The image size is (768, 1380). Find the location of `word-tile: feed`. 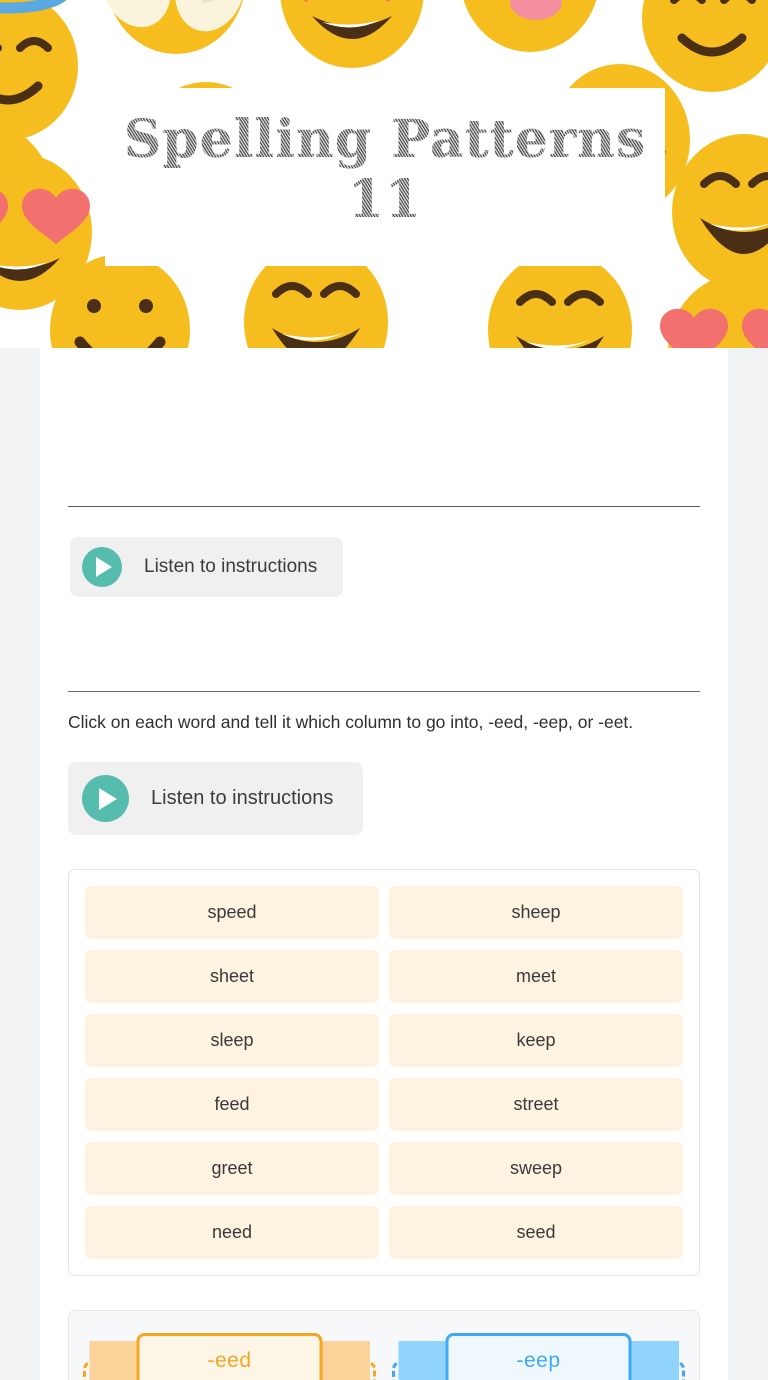

word-tile: feed is located at coordinates (232, 1104).